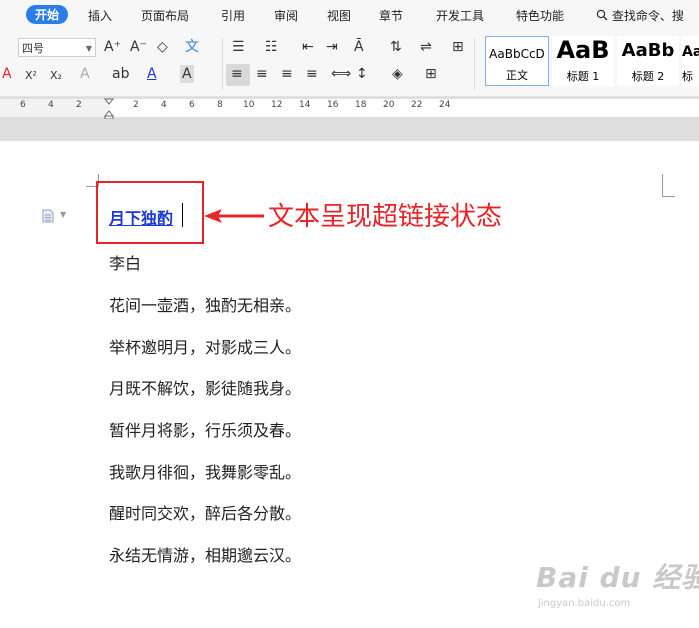 This screenshot has width=699, height=628. What do you see at coordinates (391, 15) in the screenshot?
I see `tab-chapter: 章节` at bounding box center [391, 15].